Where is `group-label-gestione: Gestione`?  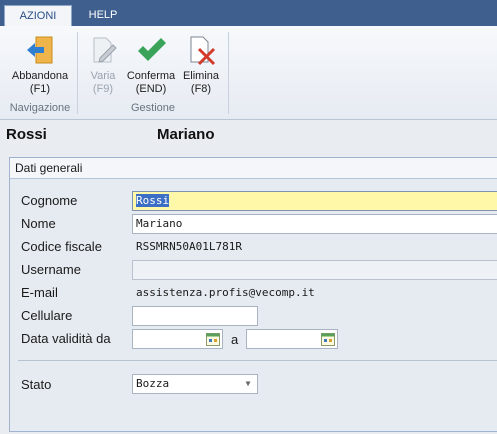 group-label-gestione: Gestione is located at coordinates (153, 108).